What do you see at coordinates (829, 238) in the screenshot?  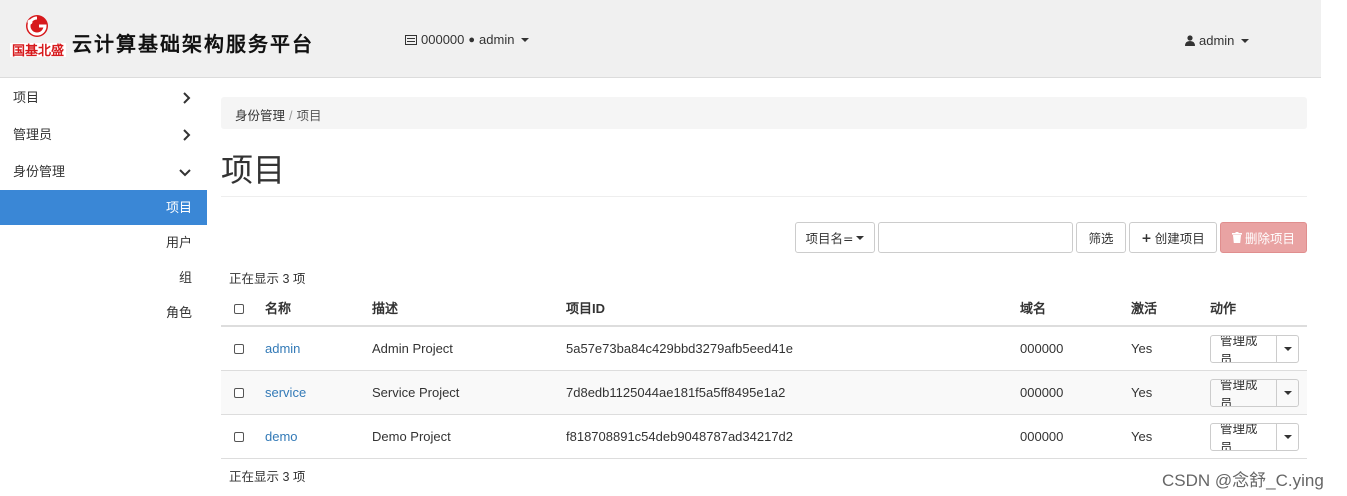 I see `filter-field-label: 项目名=` at bounding box center [829, 238].